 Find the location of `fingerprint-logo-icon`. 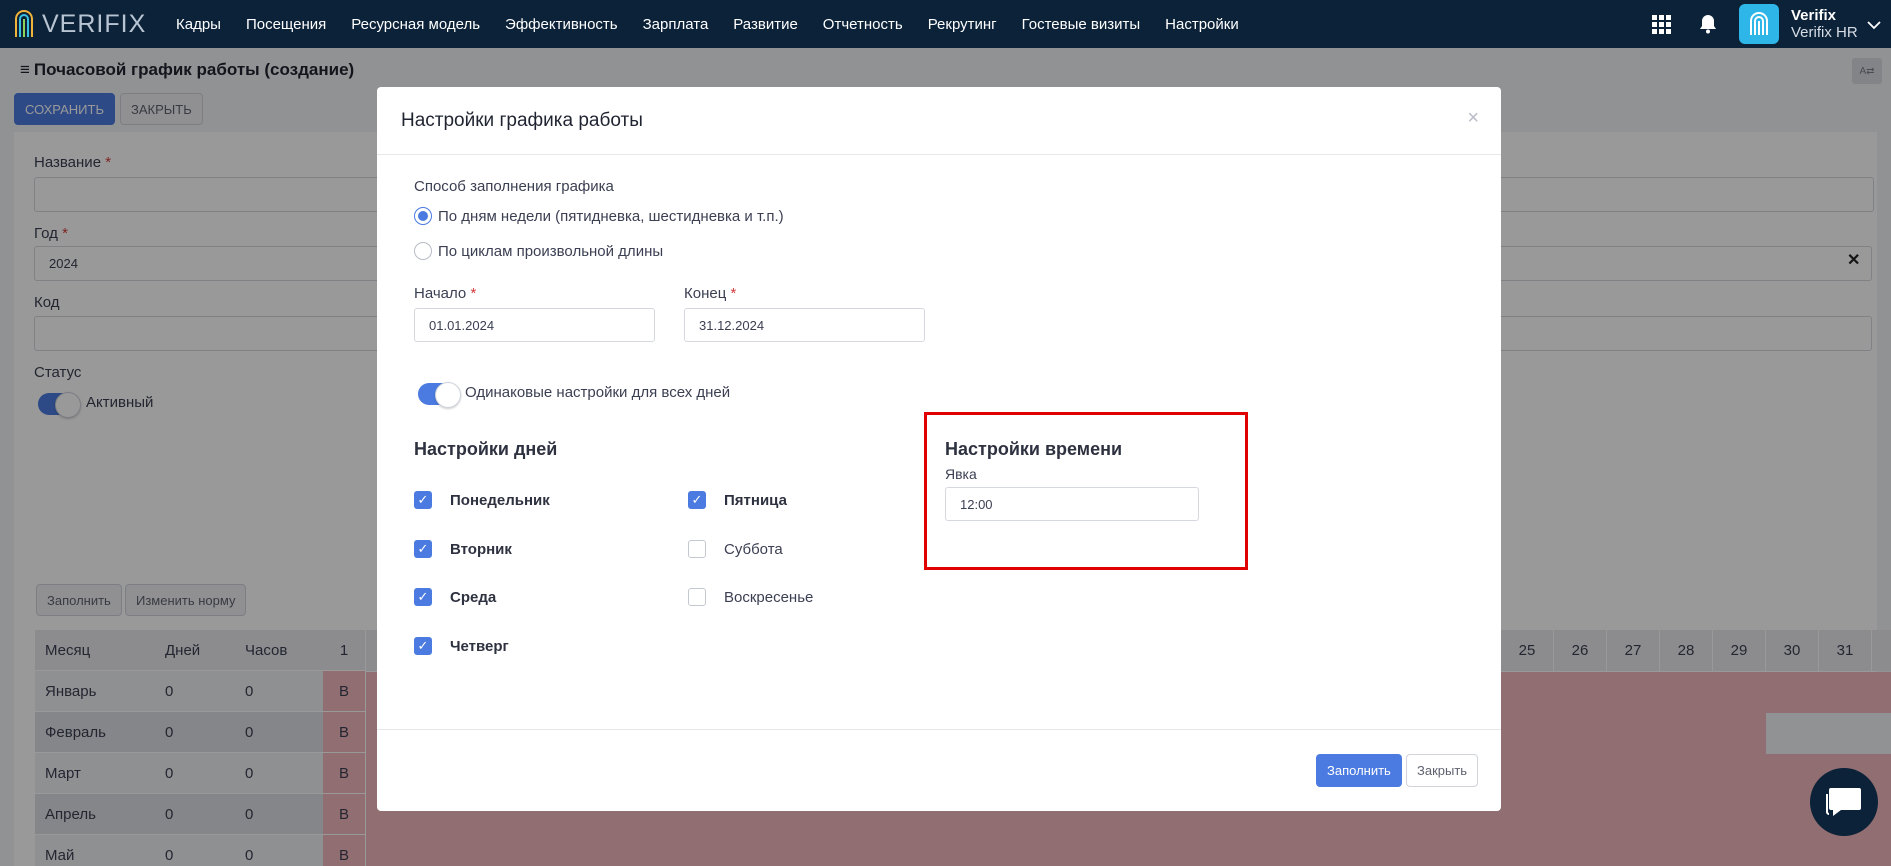

fingerprint-logo-icon is located at coordinates (24, 23).